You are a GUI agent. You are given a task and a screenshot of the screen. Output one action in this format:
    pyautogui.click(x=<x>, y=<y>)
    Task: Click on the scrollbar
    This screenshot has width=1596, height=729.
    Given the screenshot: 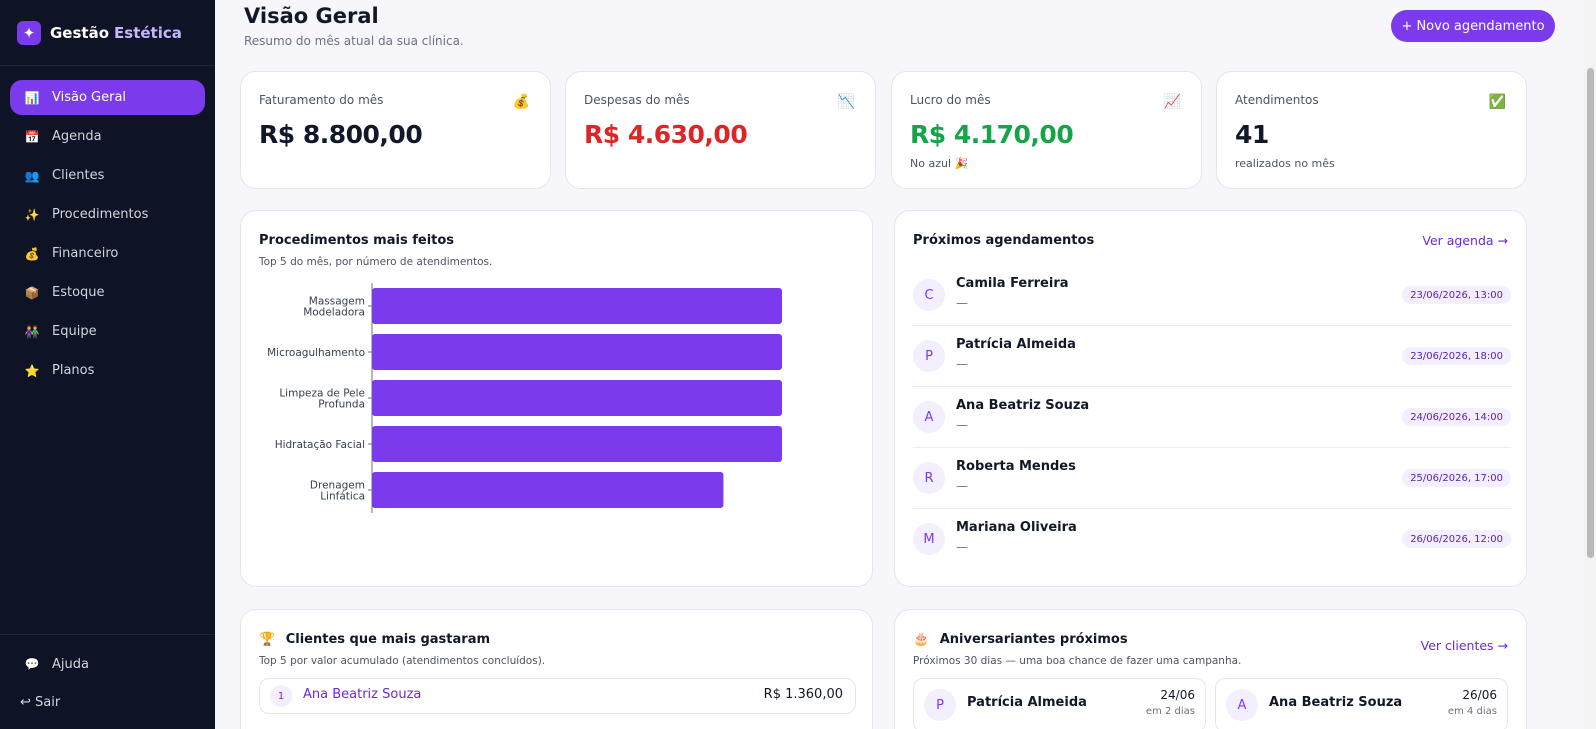 What is the action you would take?
    pyautogui.click(x=1590, y=364)
    